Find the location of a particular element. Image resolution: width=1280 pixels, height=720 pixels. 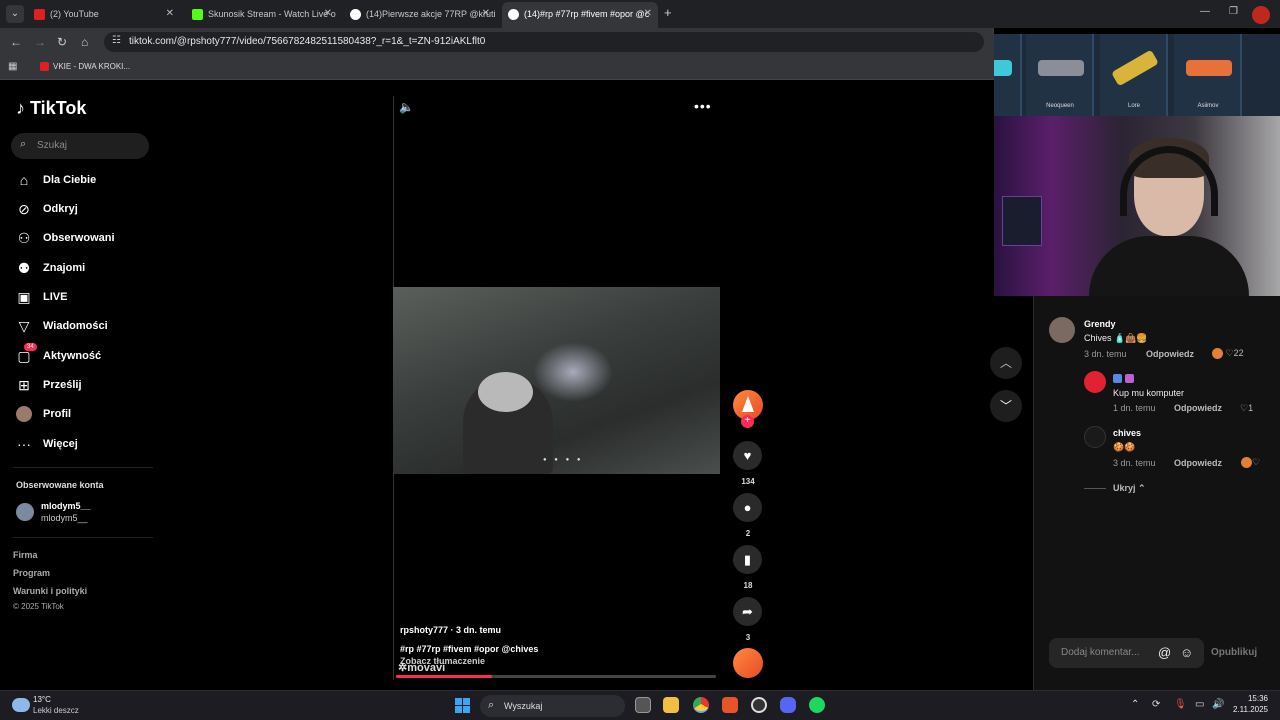

nav-profile: Profil is located at coordinates (86, 415).